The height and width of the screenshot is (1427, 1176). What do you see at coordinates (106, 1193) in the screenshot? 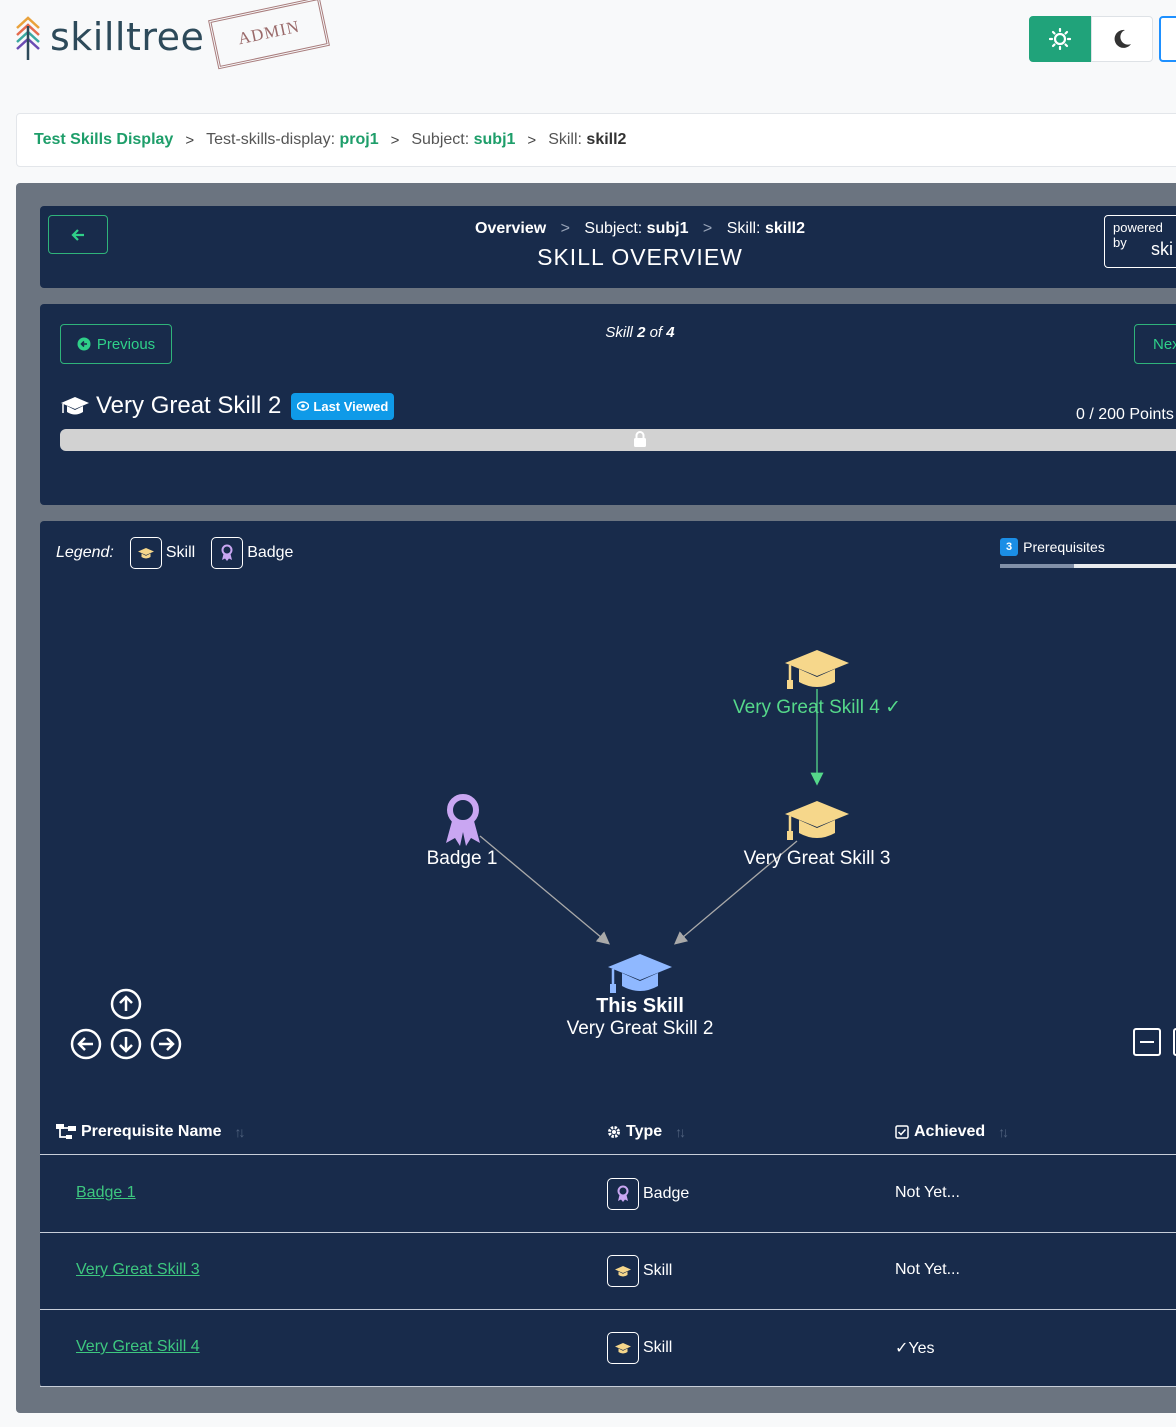
I see `prerequisite-link: Badge 1` at bounding box center [106, 1193].